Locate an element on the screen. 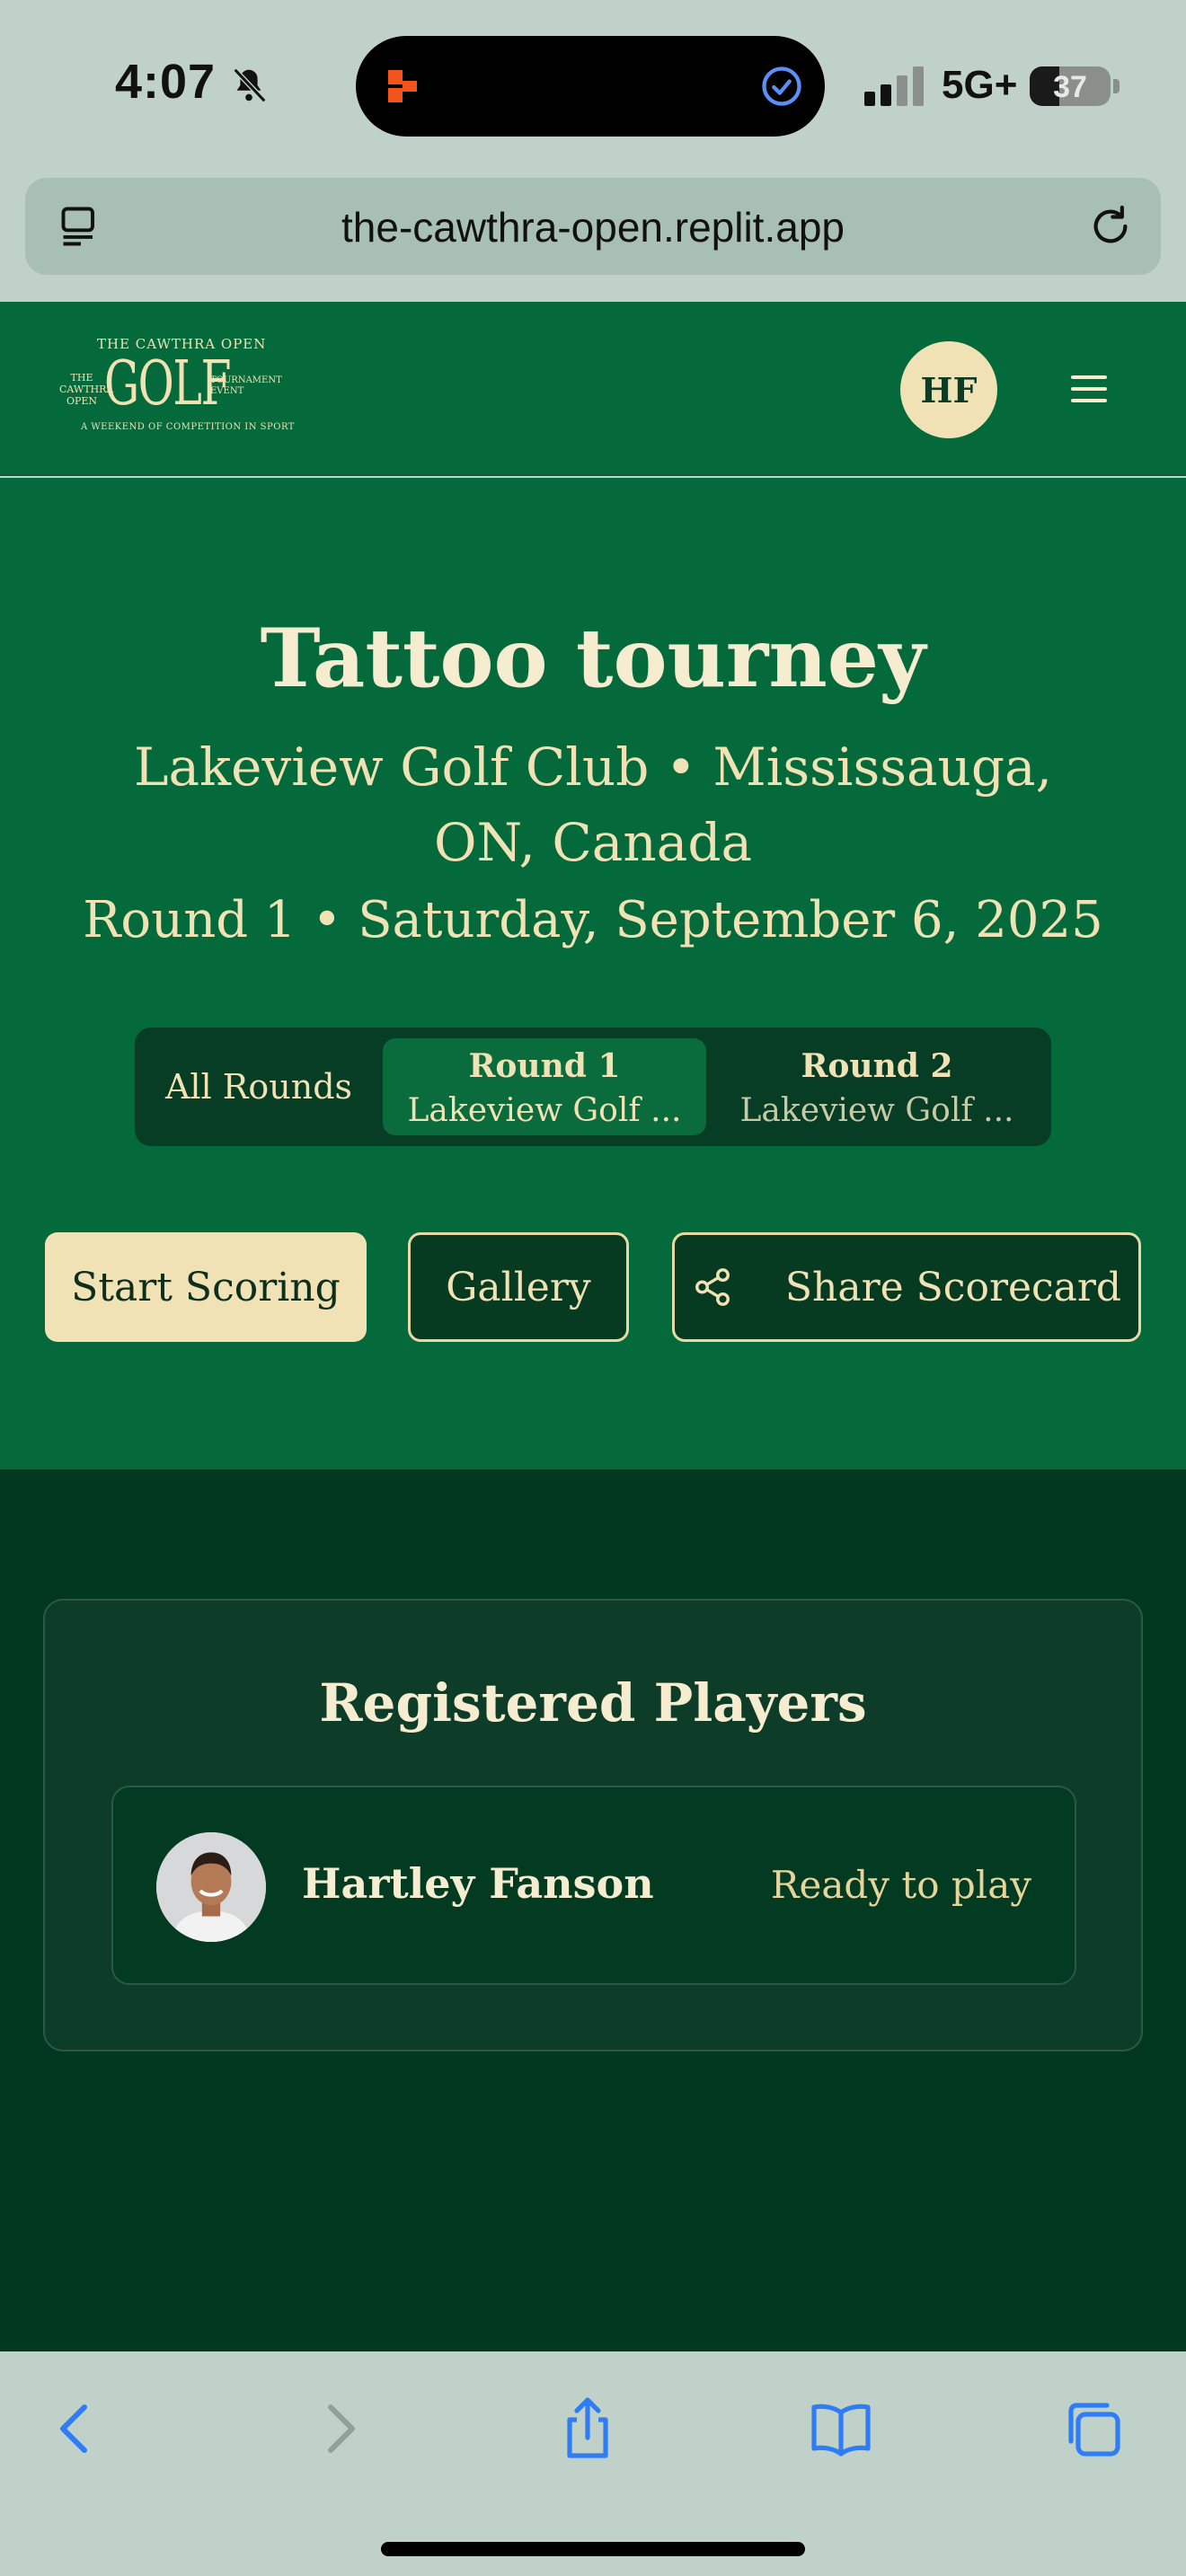 The image size is (1186, 2576). player-name: Hartley Fanson is located at coordinates (478, 1883).